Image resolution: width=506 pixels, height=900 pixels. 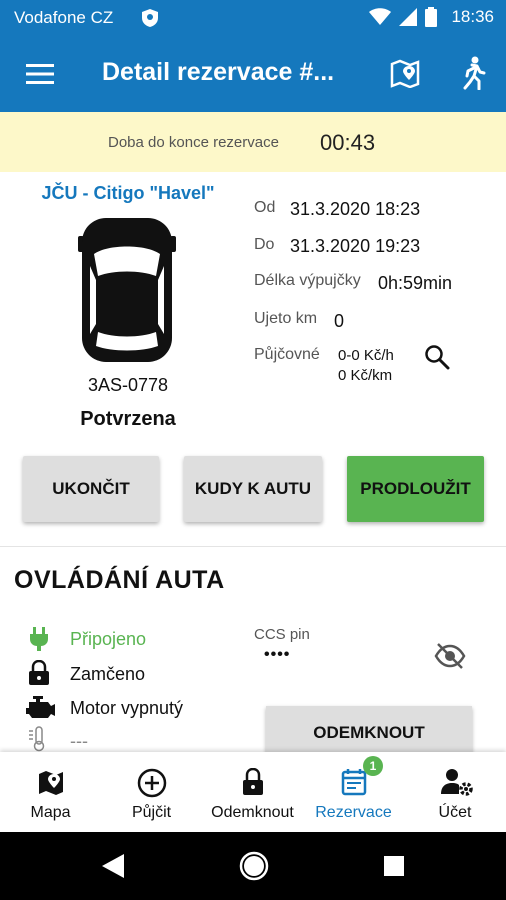 I want to click on km-value: 0, so click(x=339, y=321).